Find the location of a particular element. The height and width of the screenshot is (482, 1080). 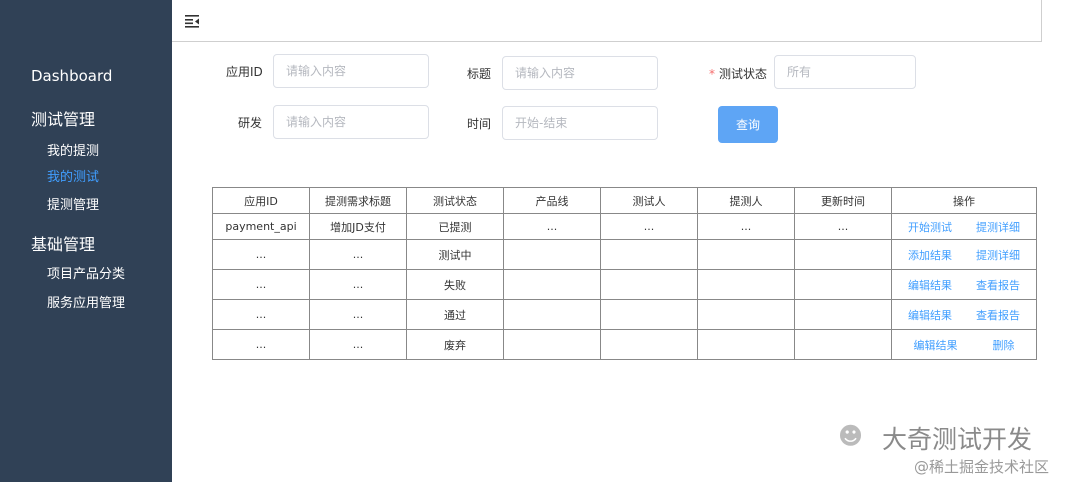

table-row: payment_api 增加JD支付 已提测............ 开始测试 提测详细 is located at coordinates (624, 226).